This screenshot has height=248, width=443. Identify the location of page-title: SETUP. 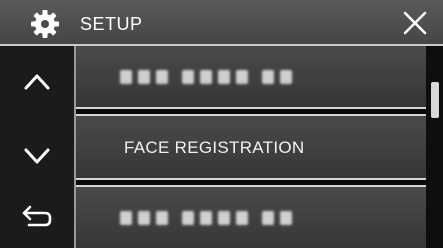
(111, 24).